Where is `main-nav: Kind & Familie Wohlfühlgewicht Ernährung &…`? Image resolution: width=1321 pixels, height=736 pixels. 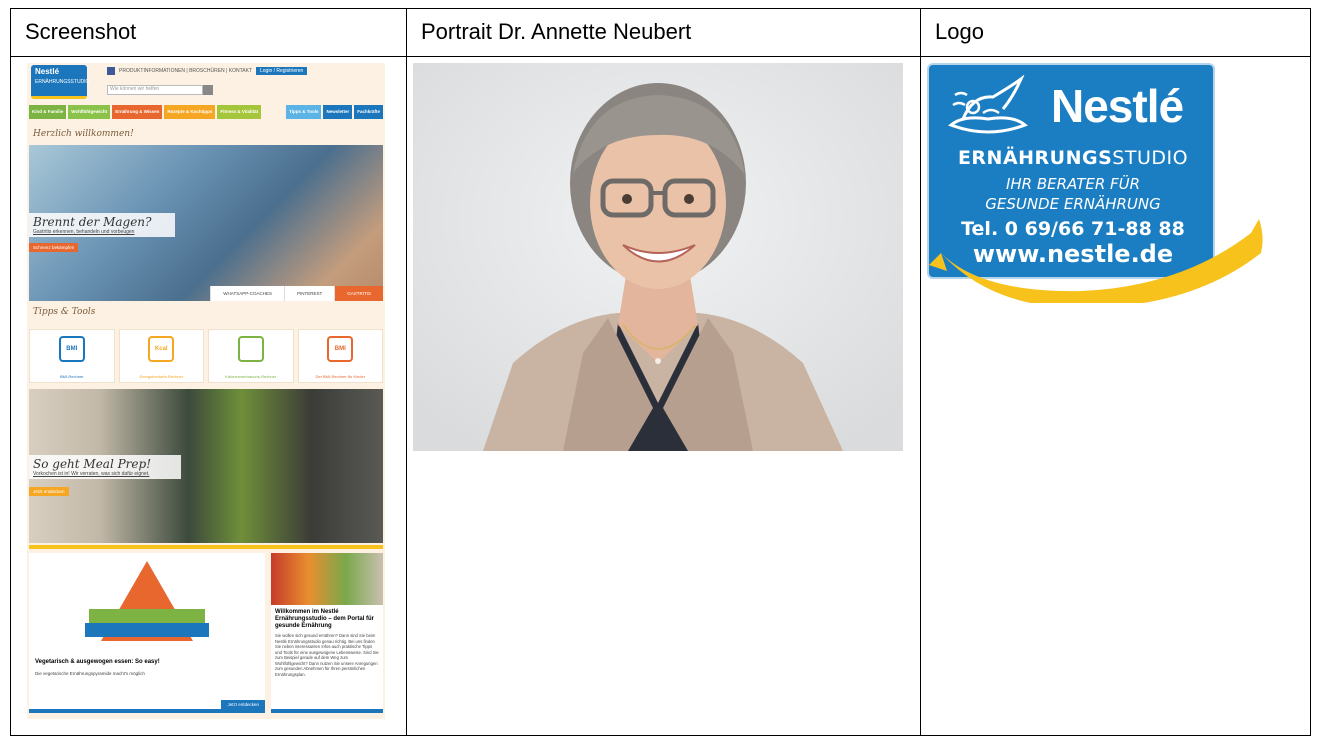 main-nav: Kind & Familie Wohlfühlgewicht Ernährung &… is located at coordinates (206, 112).